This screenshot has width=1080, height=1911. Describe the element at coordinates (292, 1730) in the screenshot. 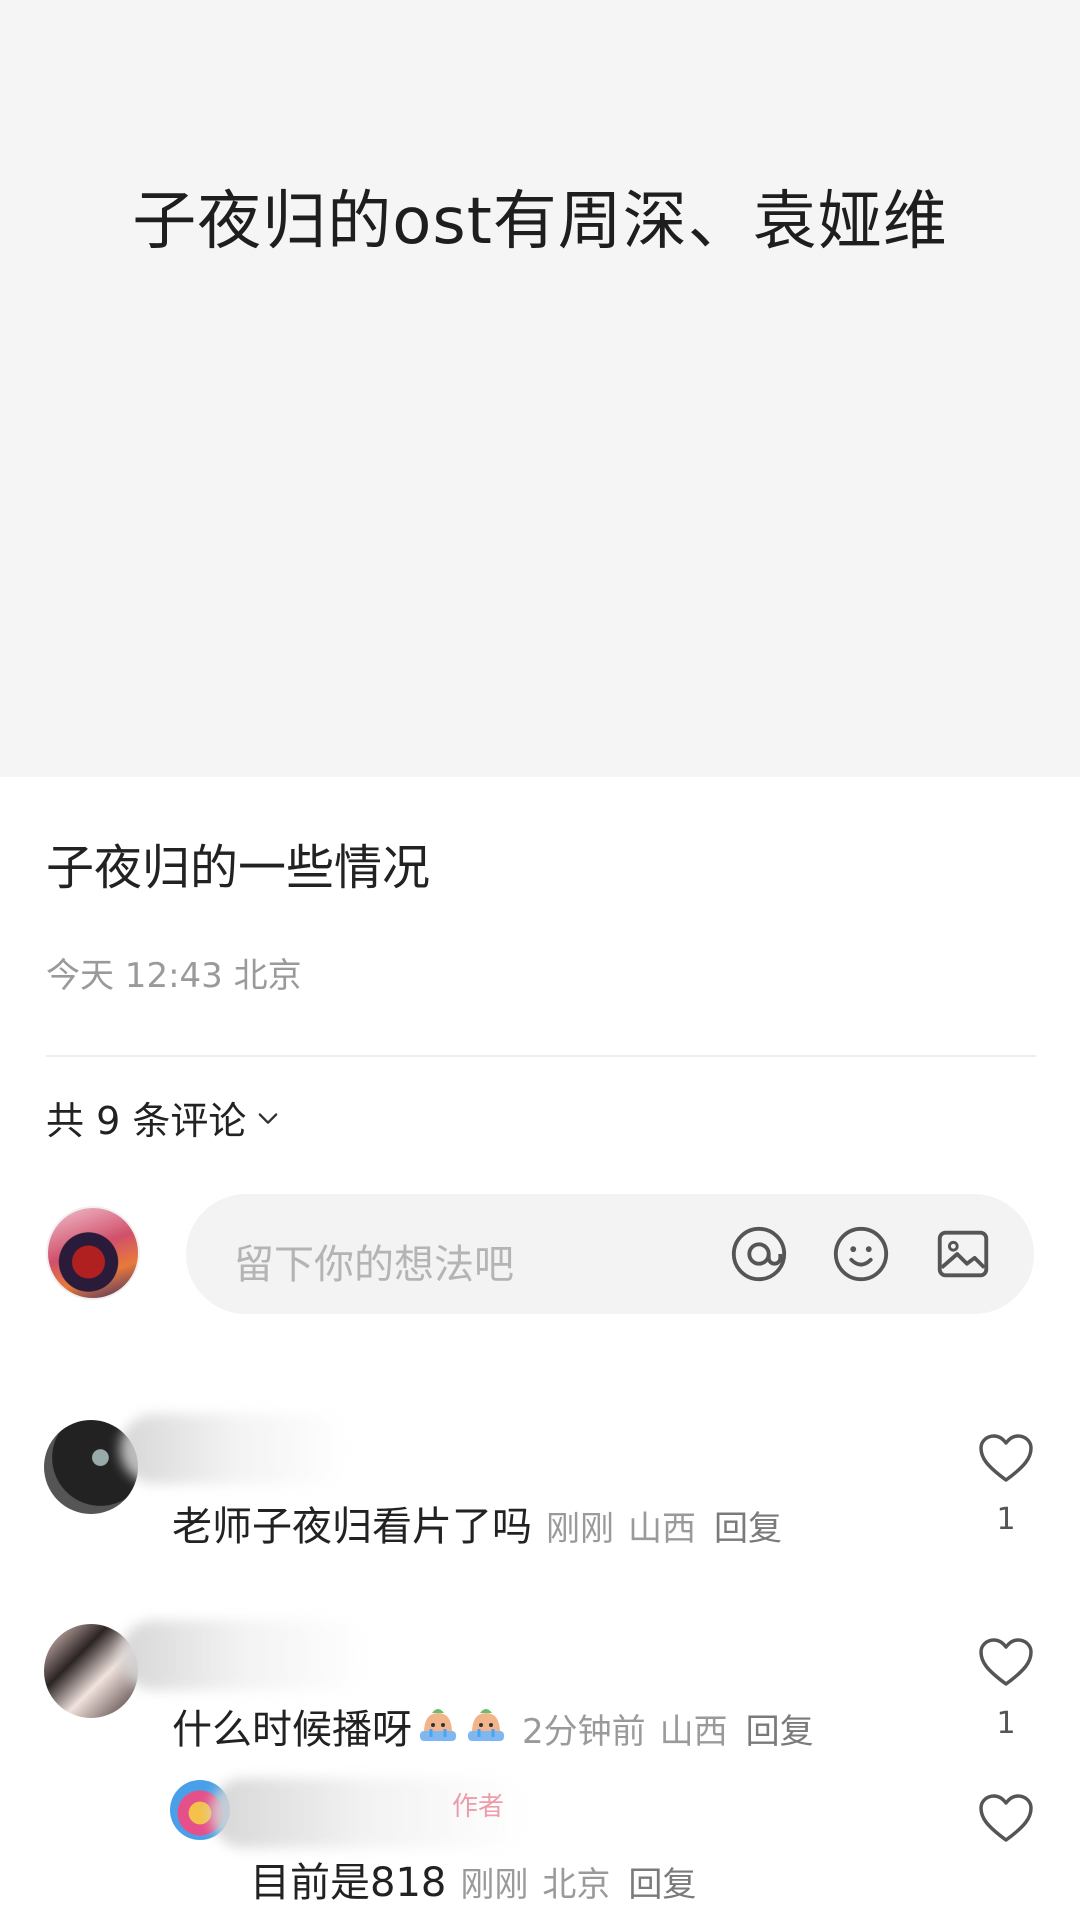

I see `comment-text: 什么时候播呀` at that location.